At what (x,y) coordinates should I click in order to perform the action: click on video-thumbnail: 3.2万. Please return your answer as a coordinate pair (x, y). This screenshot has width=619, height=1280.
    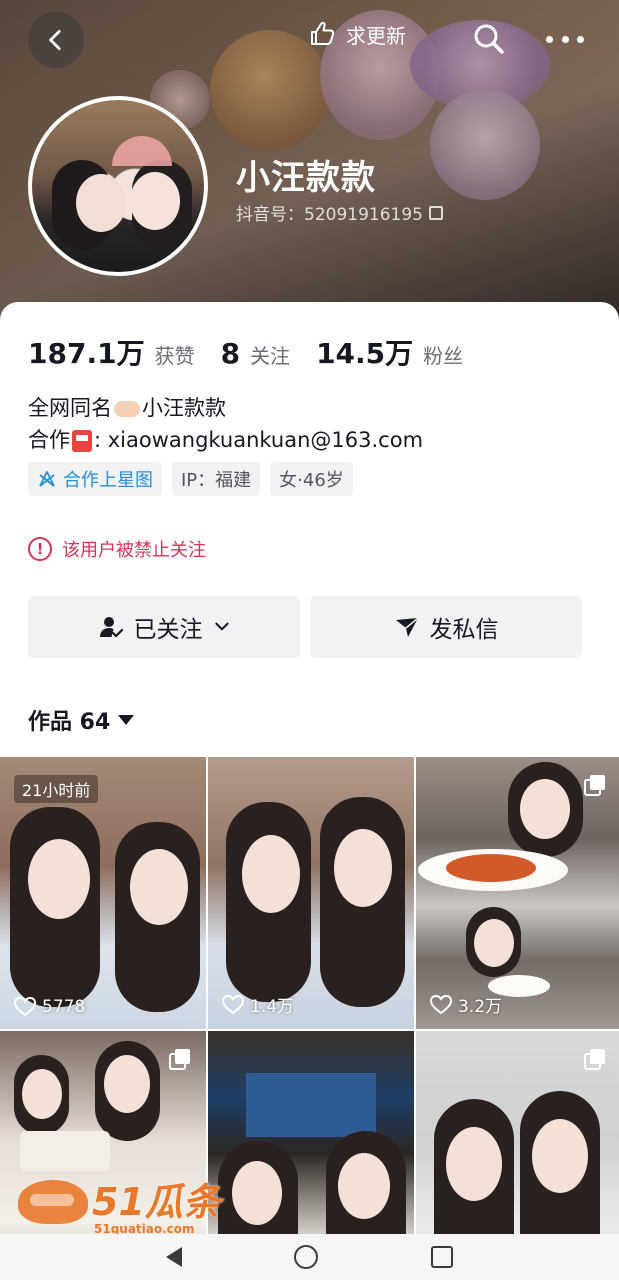
    Looking at the image, I should click on (517, 893).